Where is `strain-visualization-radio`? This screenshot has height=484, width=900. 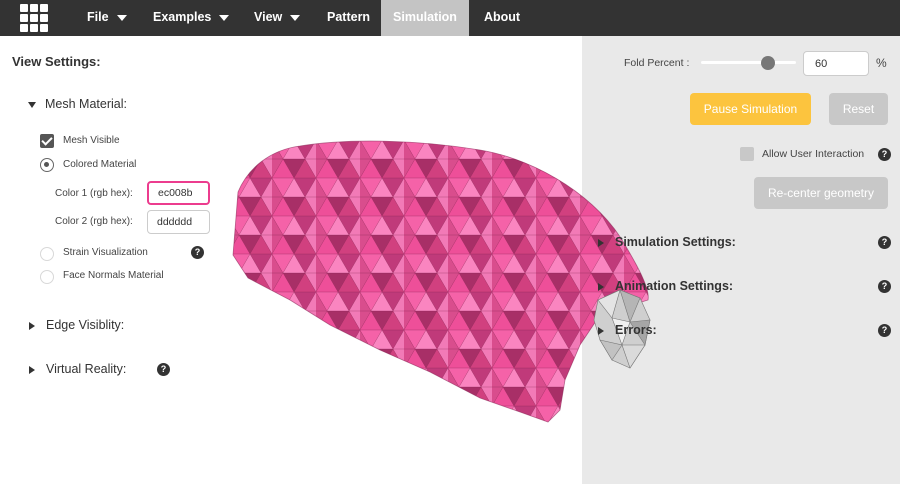
strain-visualization-radio is located at coordinates (47, 254).